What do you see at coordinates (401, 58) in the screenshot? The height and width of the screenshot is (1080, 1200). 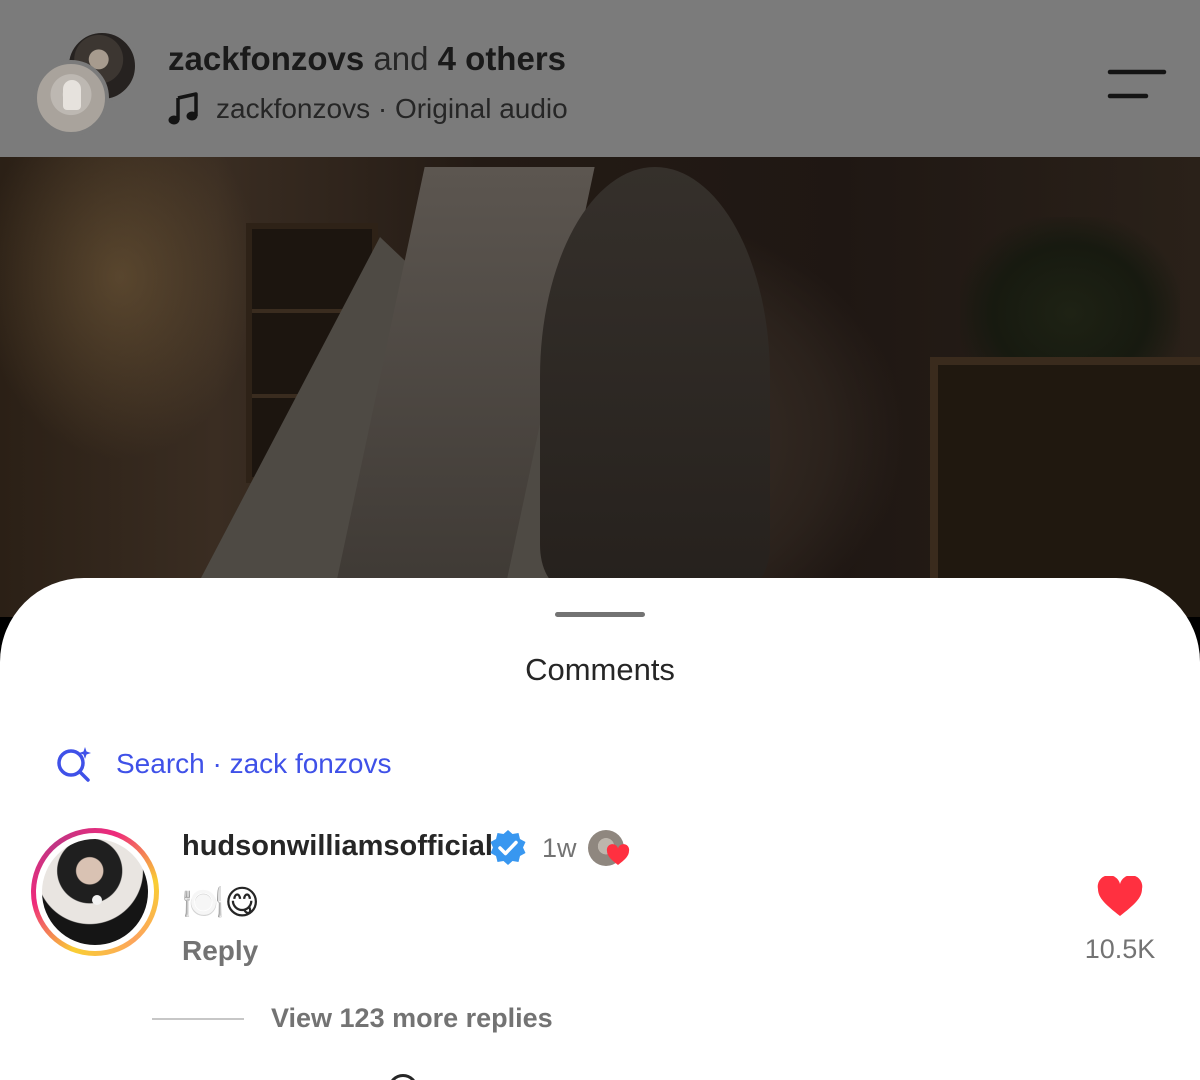 I see `title-and-text: and` at bounding box center [401, 58].